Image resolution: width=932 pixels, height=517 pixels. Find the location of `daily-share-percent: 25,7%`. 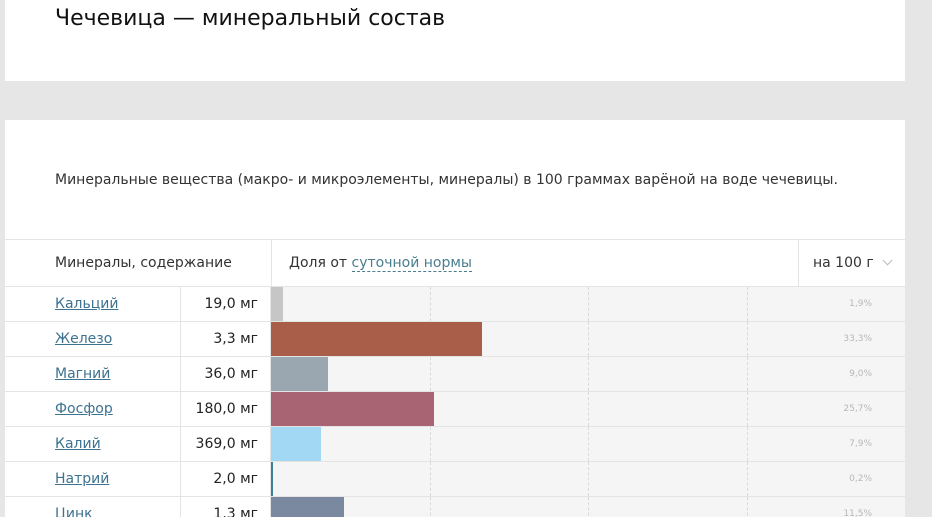

daily-share-percent: 25,7% is located at coordinates (857, 409).